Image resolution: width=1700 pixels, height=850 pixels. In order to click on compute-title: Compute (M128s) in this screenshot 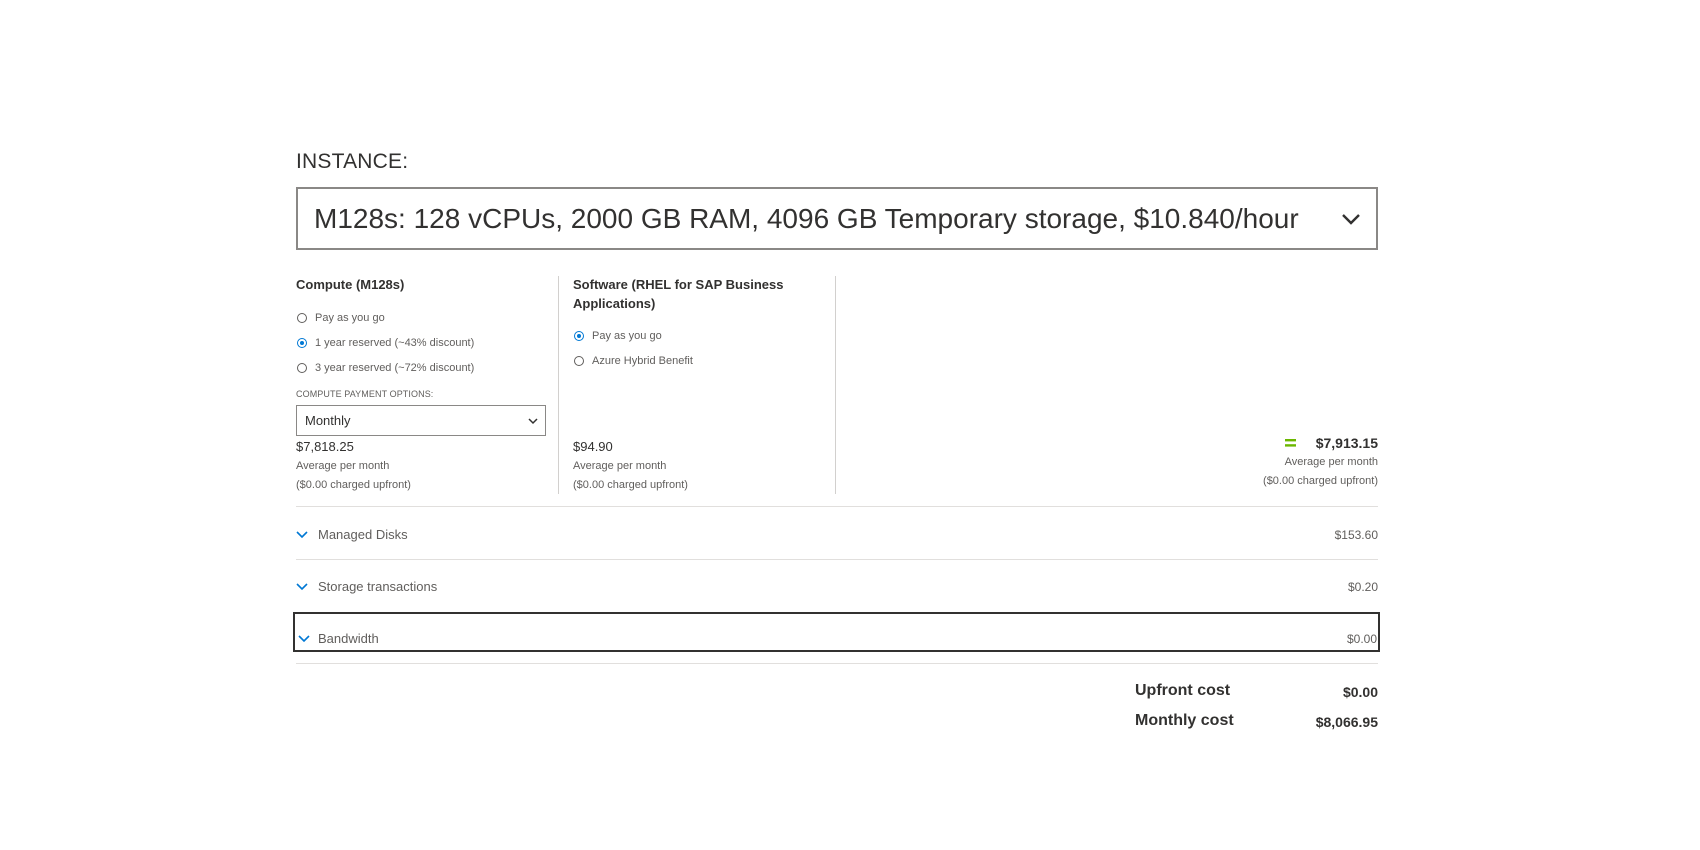, I will do `click(350, 284)`.